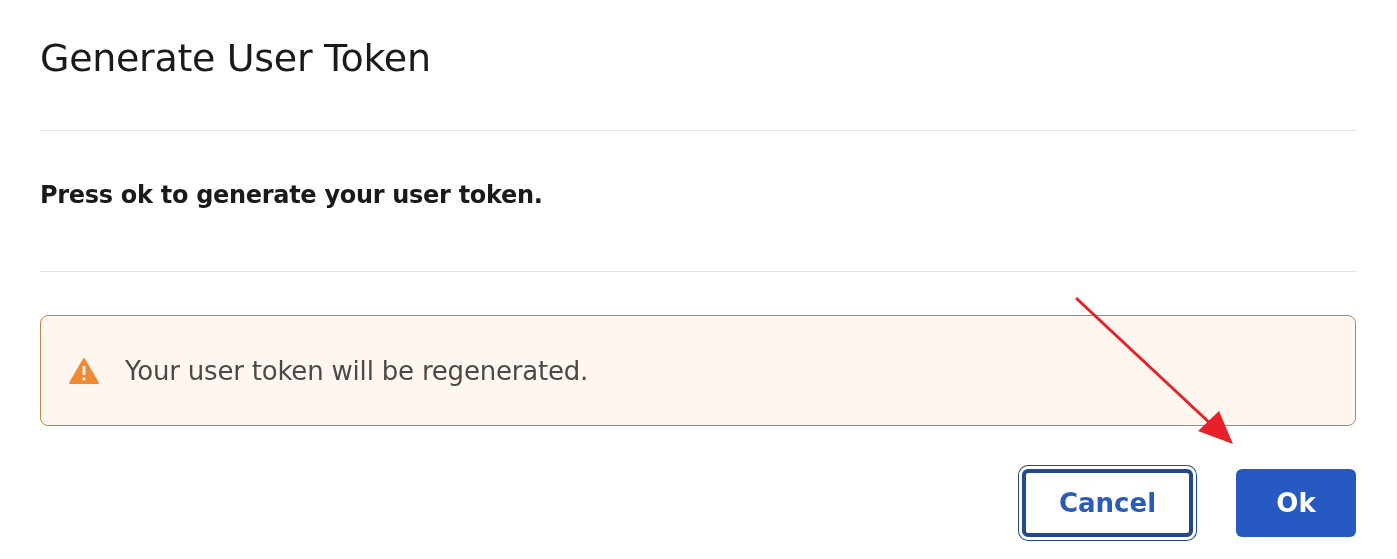  Describe the element at coordinates (291, 195) in the screenshot. I see `dialog-message: Press ok to generate your user token.` at that location.